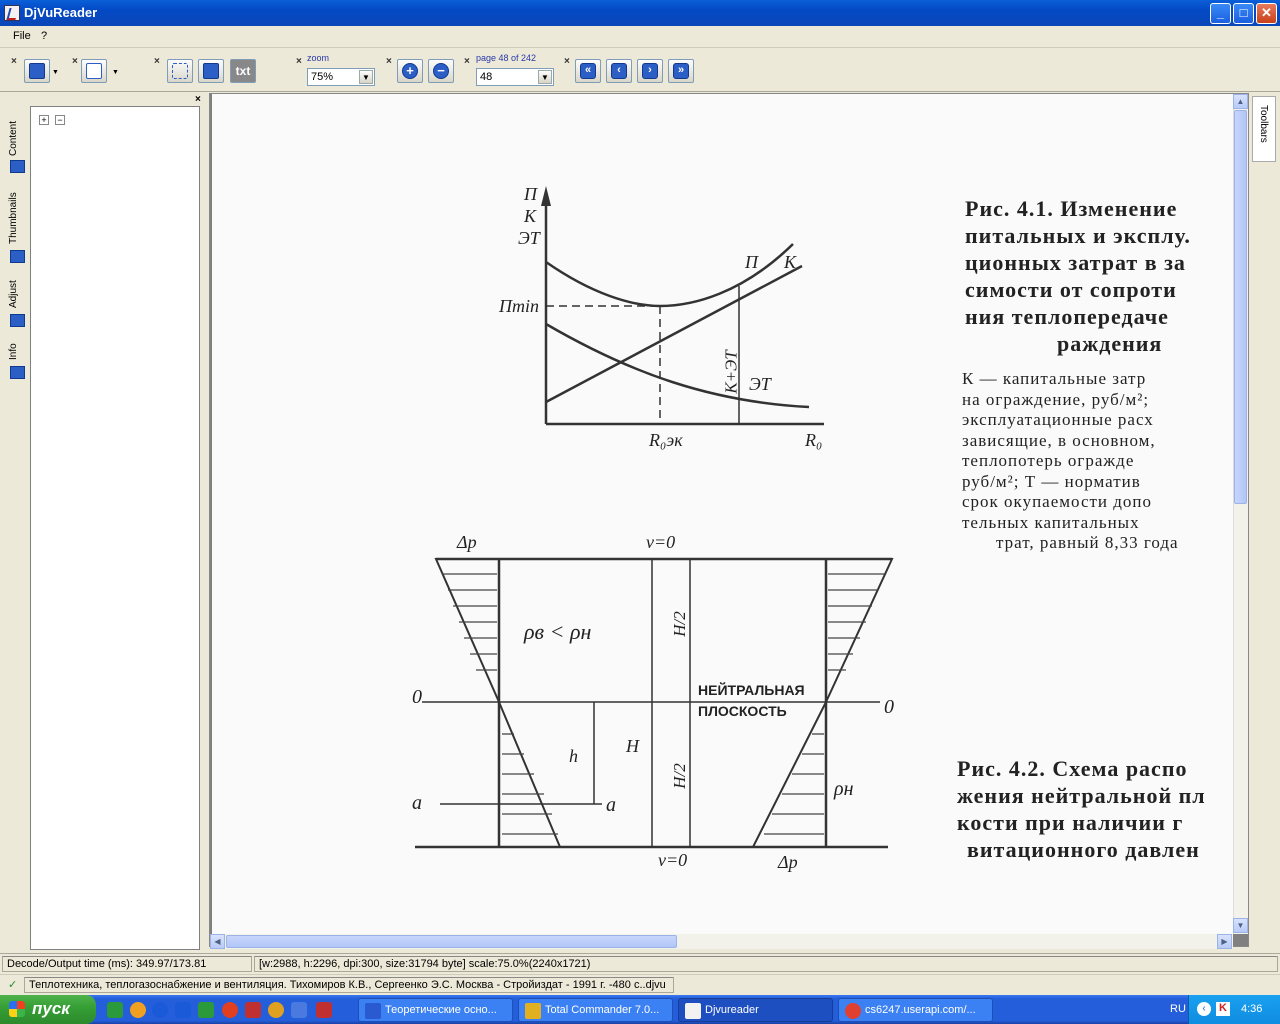 The image size is (1280, 1024). I want to click on fig1-label-r0: R₀, so click(814, 440).